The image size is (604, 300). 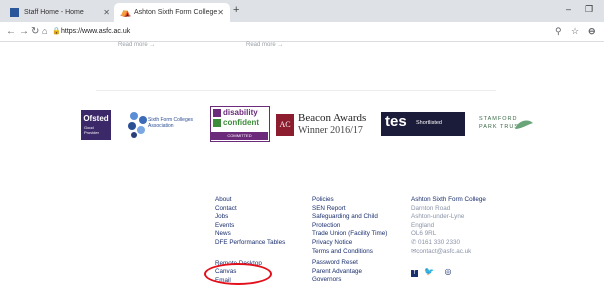 What do you see at coordinates (56, 31) in the screenshot?
I see `lock-icon: 🔒` at bounding box center [56, 31].